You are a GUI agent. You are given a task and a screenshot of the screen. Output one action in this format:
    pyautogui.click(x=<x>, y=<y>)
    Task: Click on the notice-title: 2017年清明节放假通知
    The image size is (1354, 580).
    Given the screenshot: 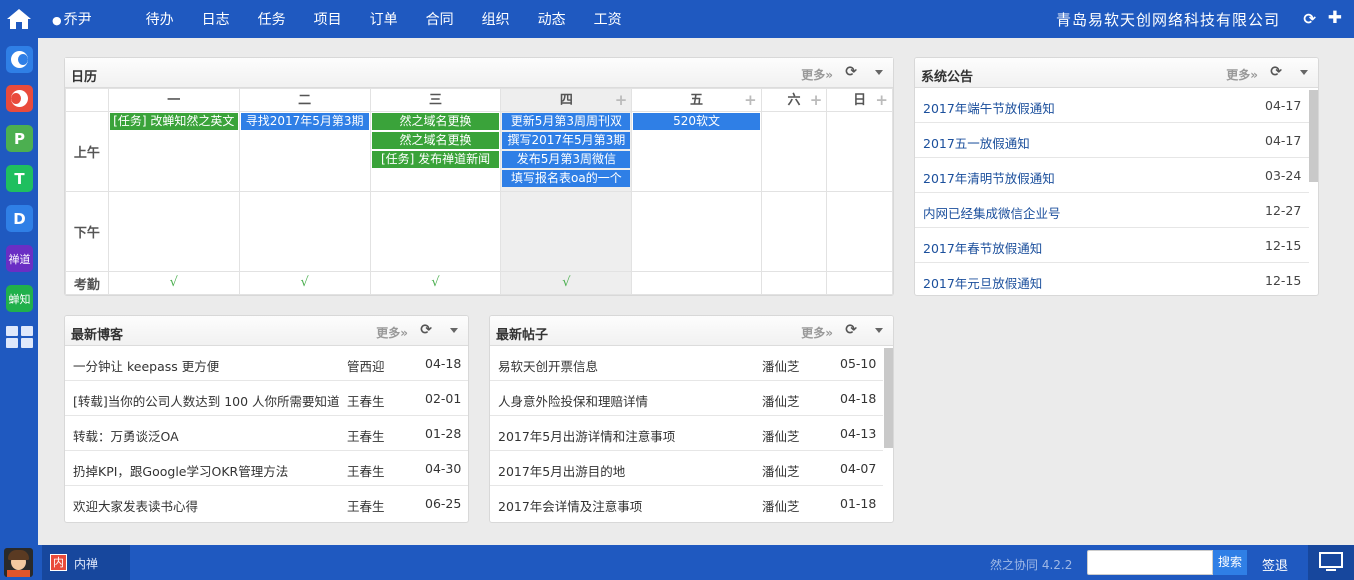 What is the action you would take?
    pyautogui.click(x=1073, y=177)
    